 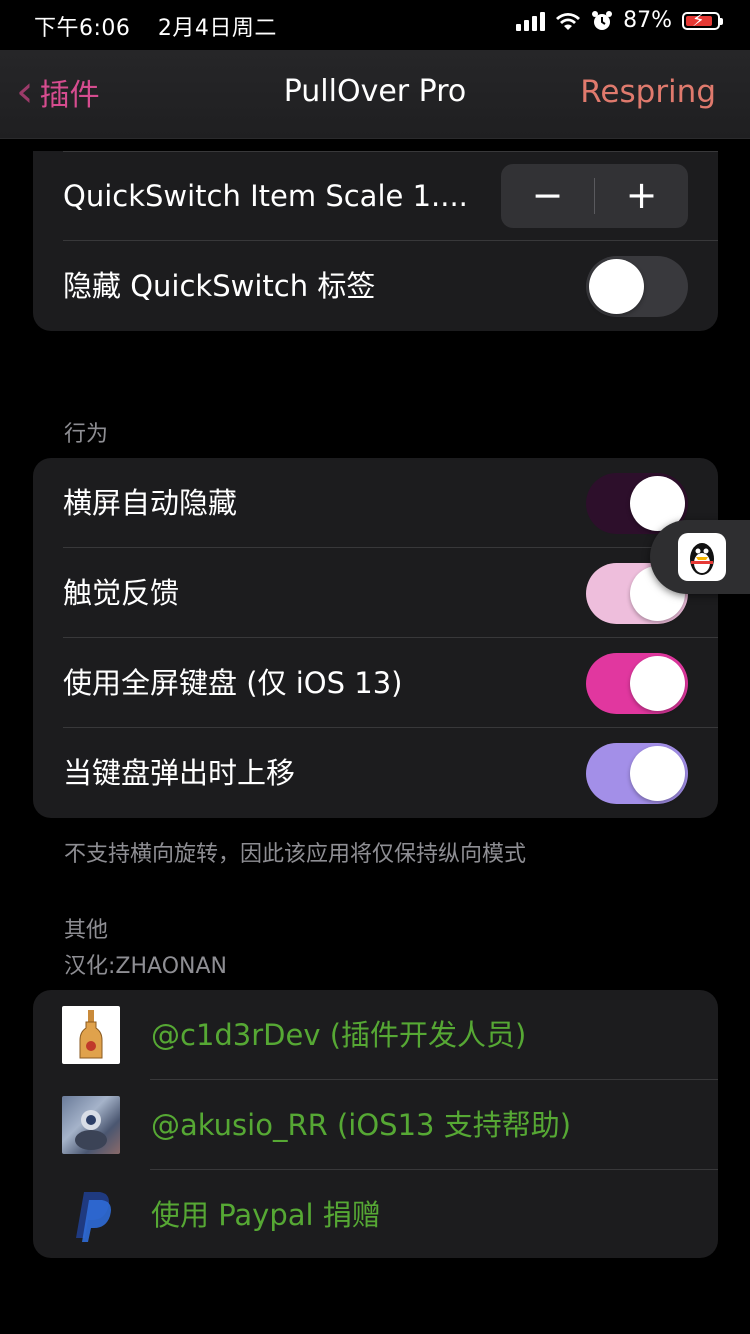 I want to click on landscape-autohide-row: 横屏自动隐藏, so click(x=375, y=503).